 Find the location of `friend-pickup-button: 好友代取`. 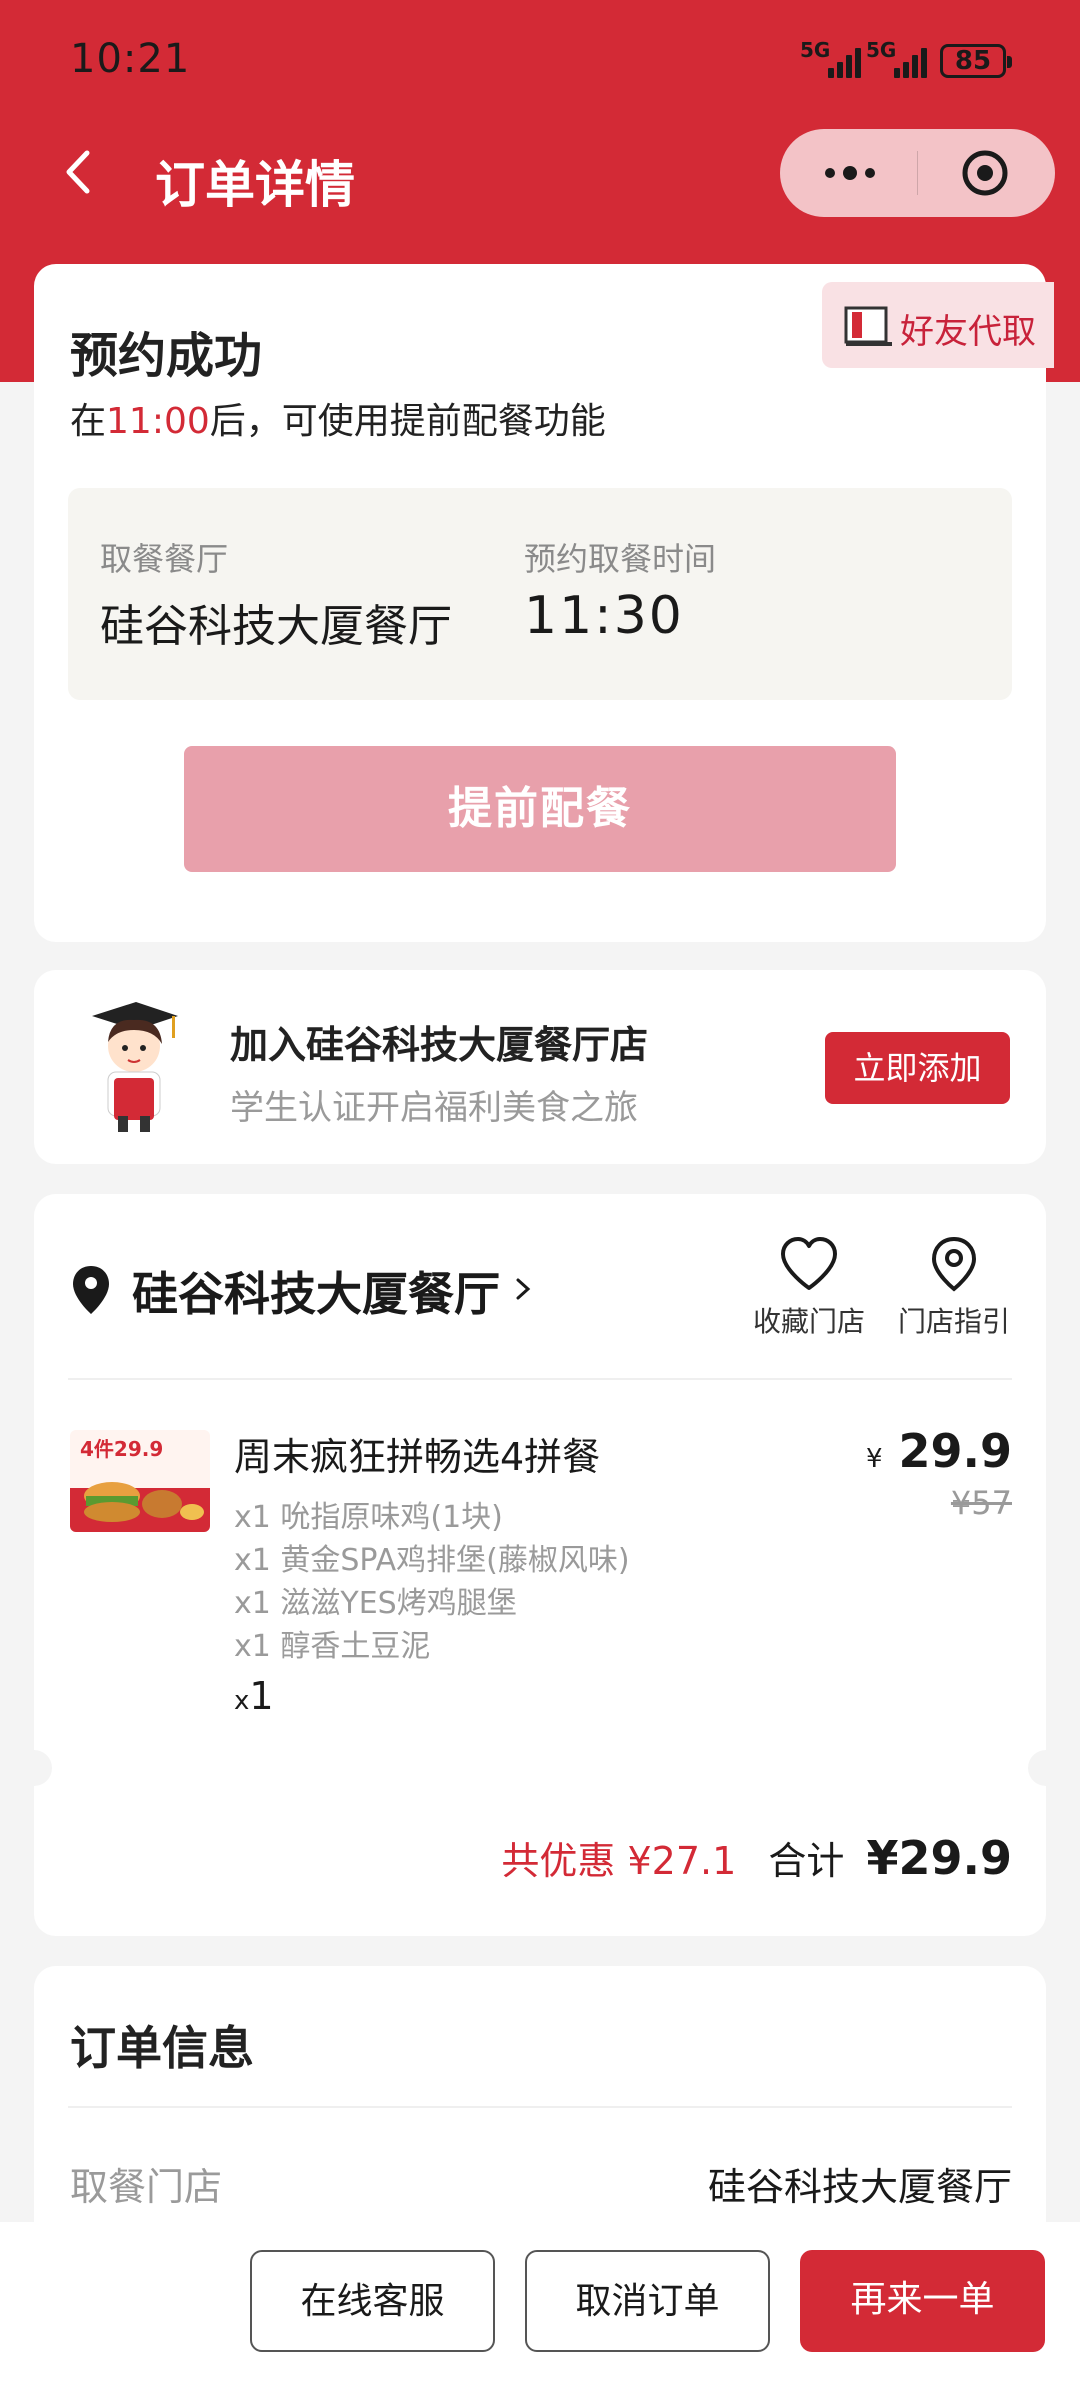

friend-pickup-button: 好友代取 is located at coordinates (938, 325).